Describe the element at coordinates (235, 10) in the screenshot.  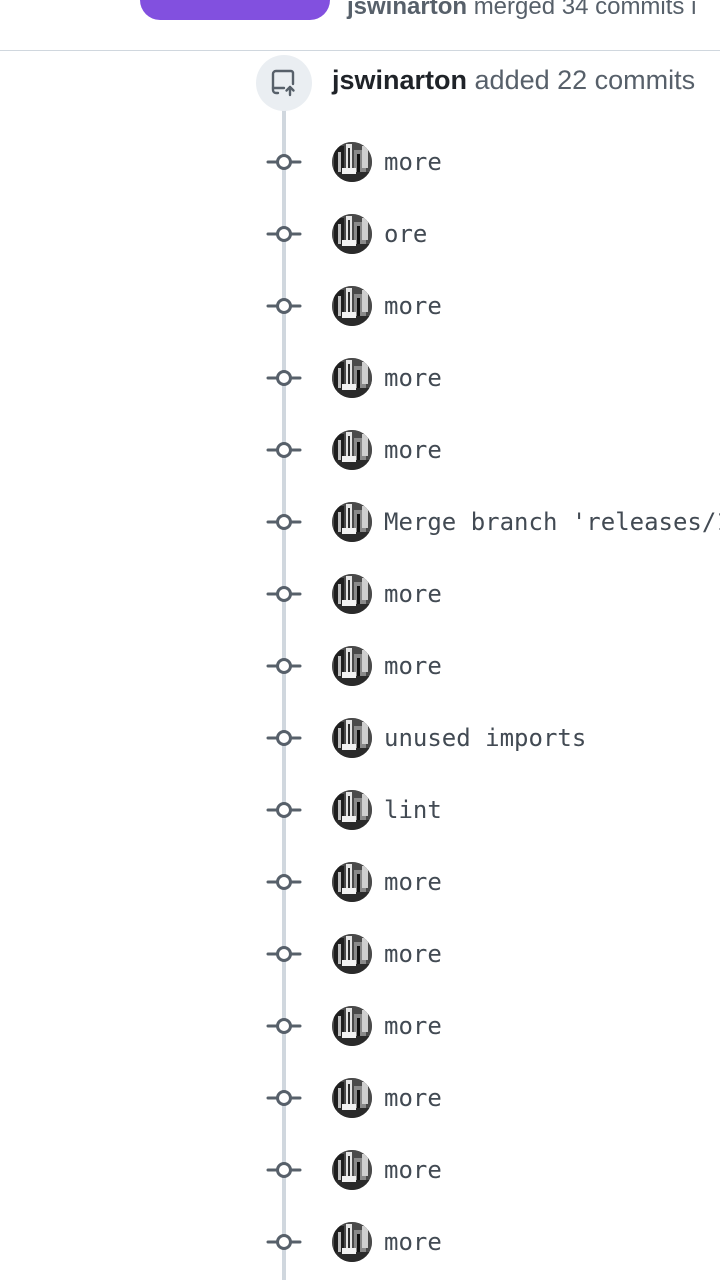
I see `merged-state-badge` at that location.